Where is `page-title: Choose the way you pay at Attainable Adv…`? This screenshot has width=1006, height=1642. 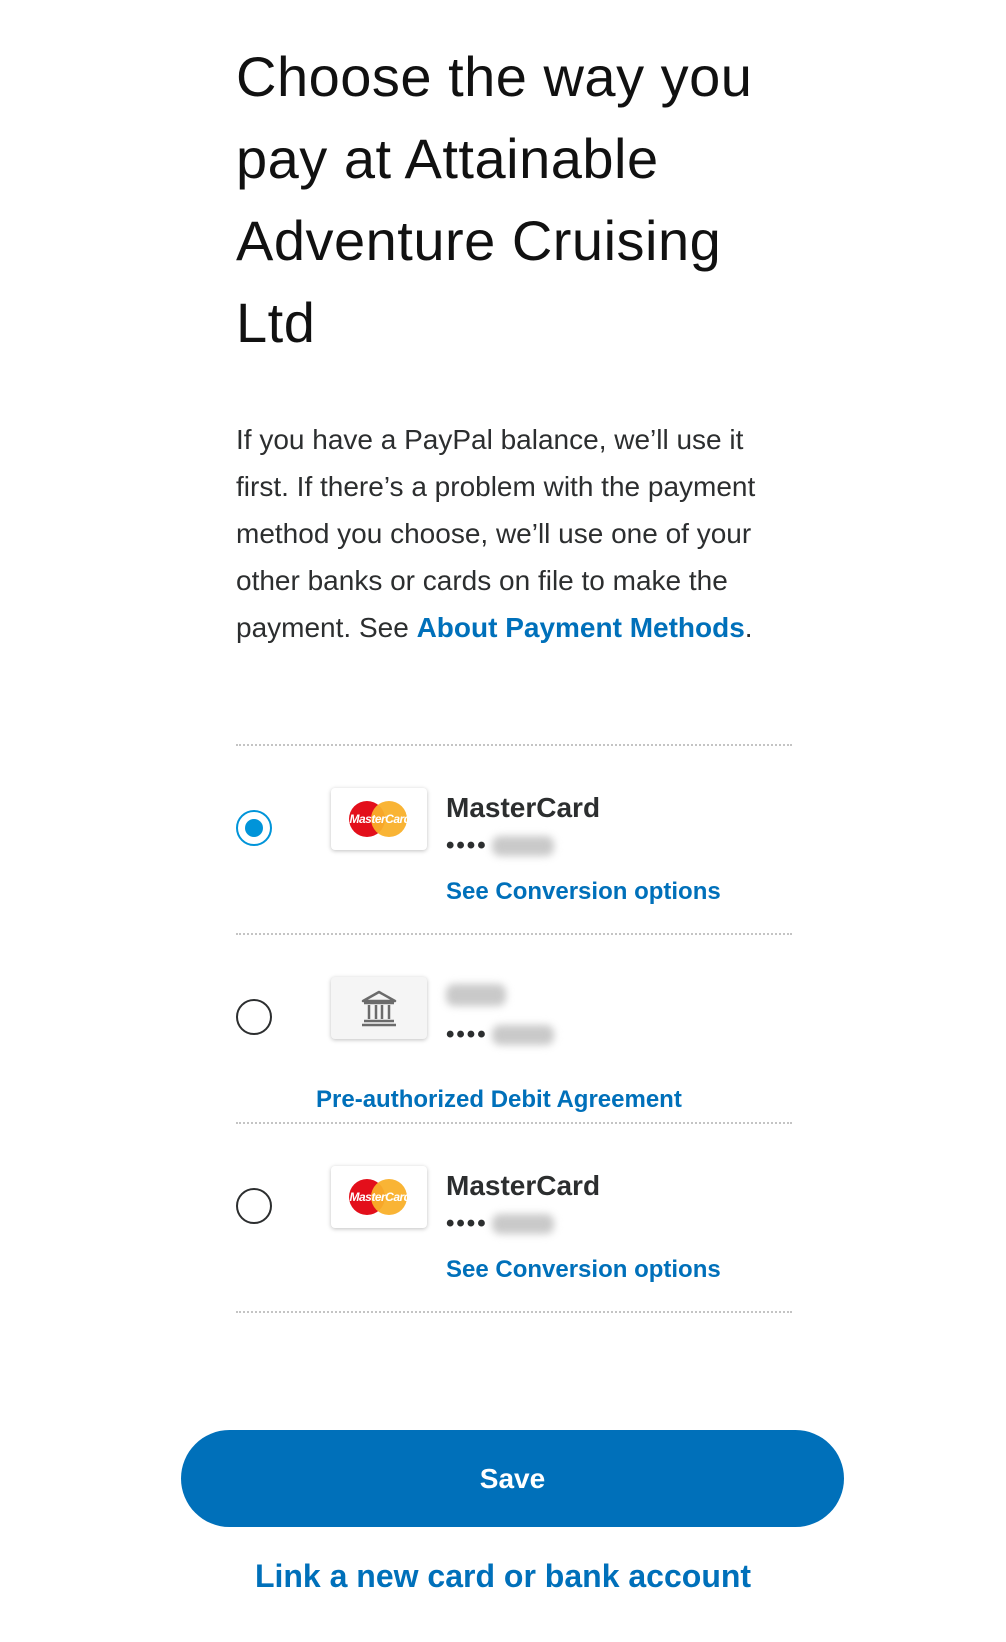 page-title: Choose the way you pay at Attainable Adv… is located at coordinates (494, 199).